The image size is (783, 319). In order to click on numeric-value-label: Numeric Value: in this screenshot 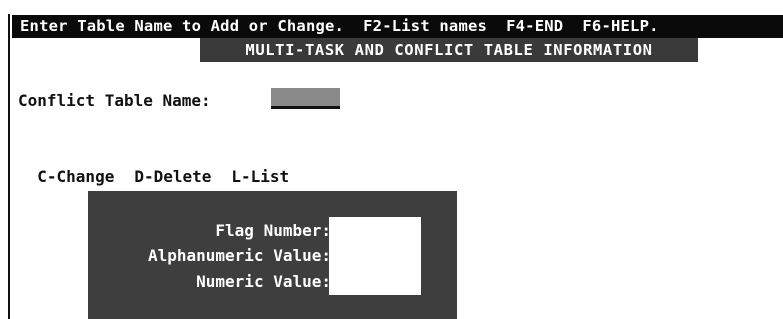, I will do `click(263, 281)`.